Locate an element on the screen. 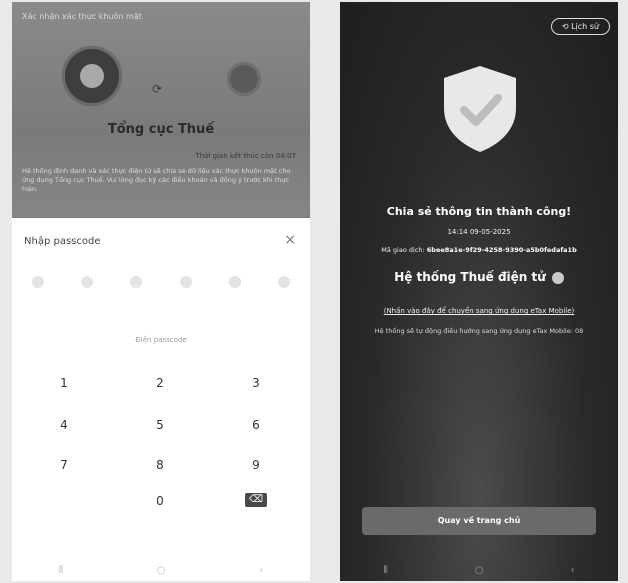  tax-department-logo is located at coordinates (244, 79).